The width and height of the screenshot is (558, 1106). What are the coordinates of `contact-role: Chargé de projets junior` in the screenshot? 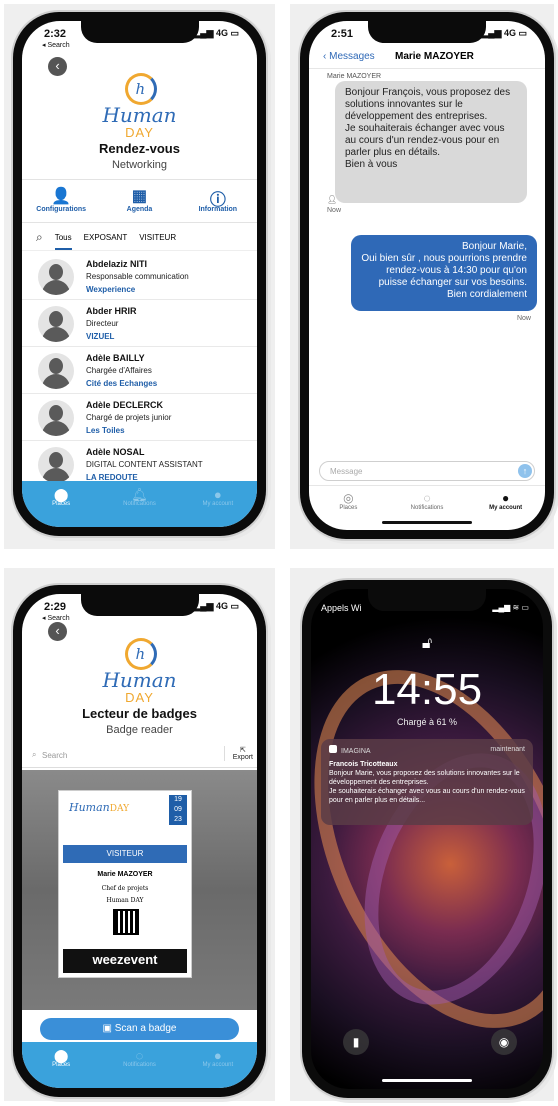 It's located at (129, 417).